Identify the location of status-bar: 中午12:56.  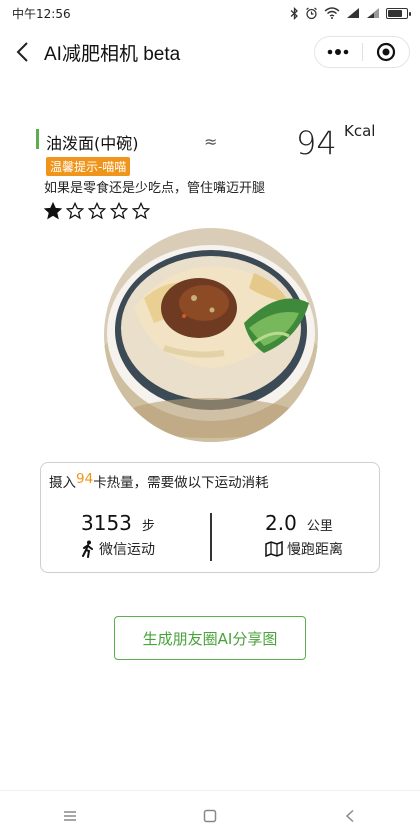
(210, 13).